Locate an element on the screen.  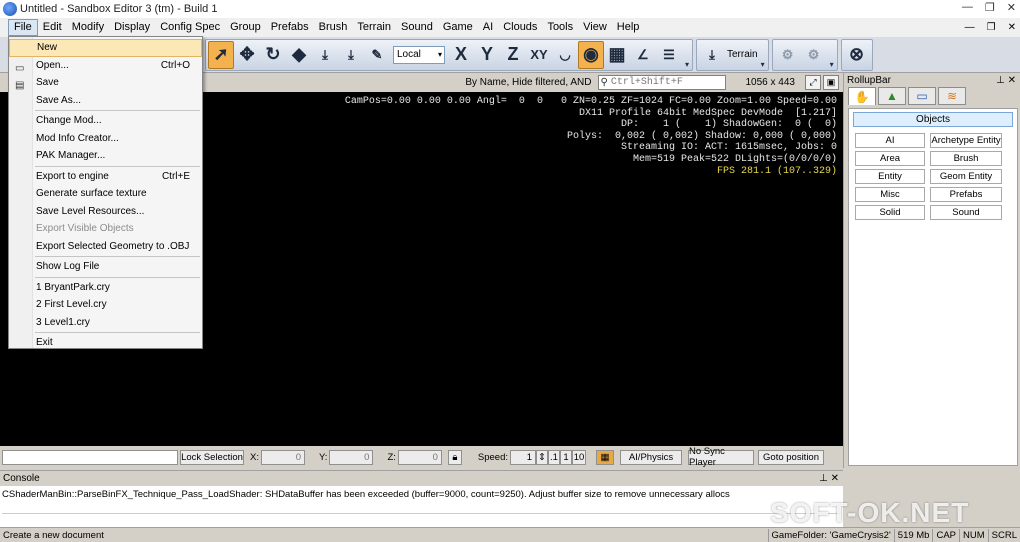
menu-modify: Modify is located at coordinates (88, 27).